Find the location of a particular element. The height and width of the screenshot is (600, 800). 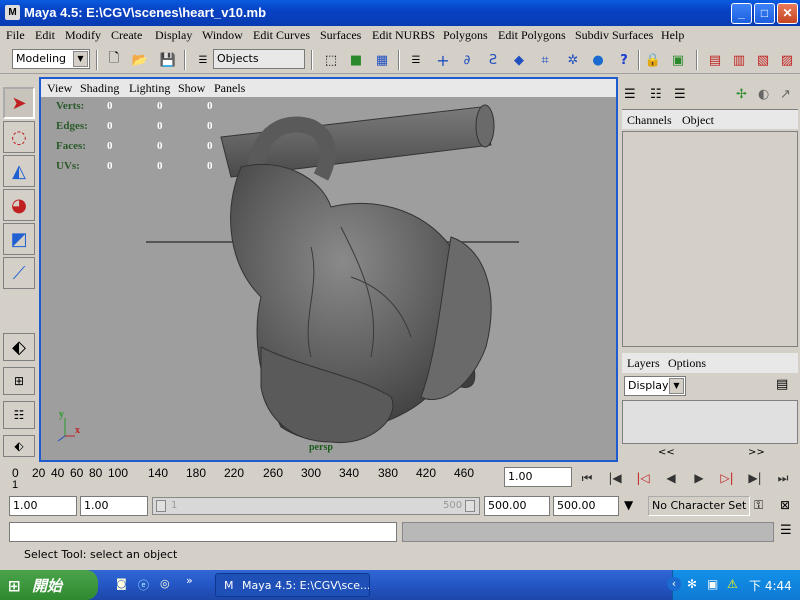

mode-selector: Modeling ▼ is located at coordinates (51, 59).